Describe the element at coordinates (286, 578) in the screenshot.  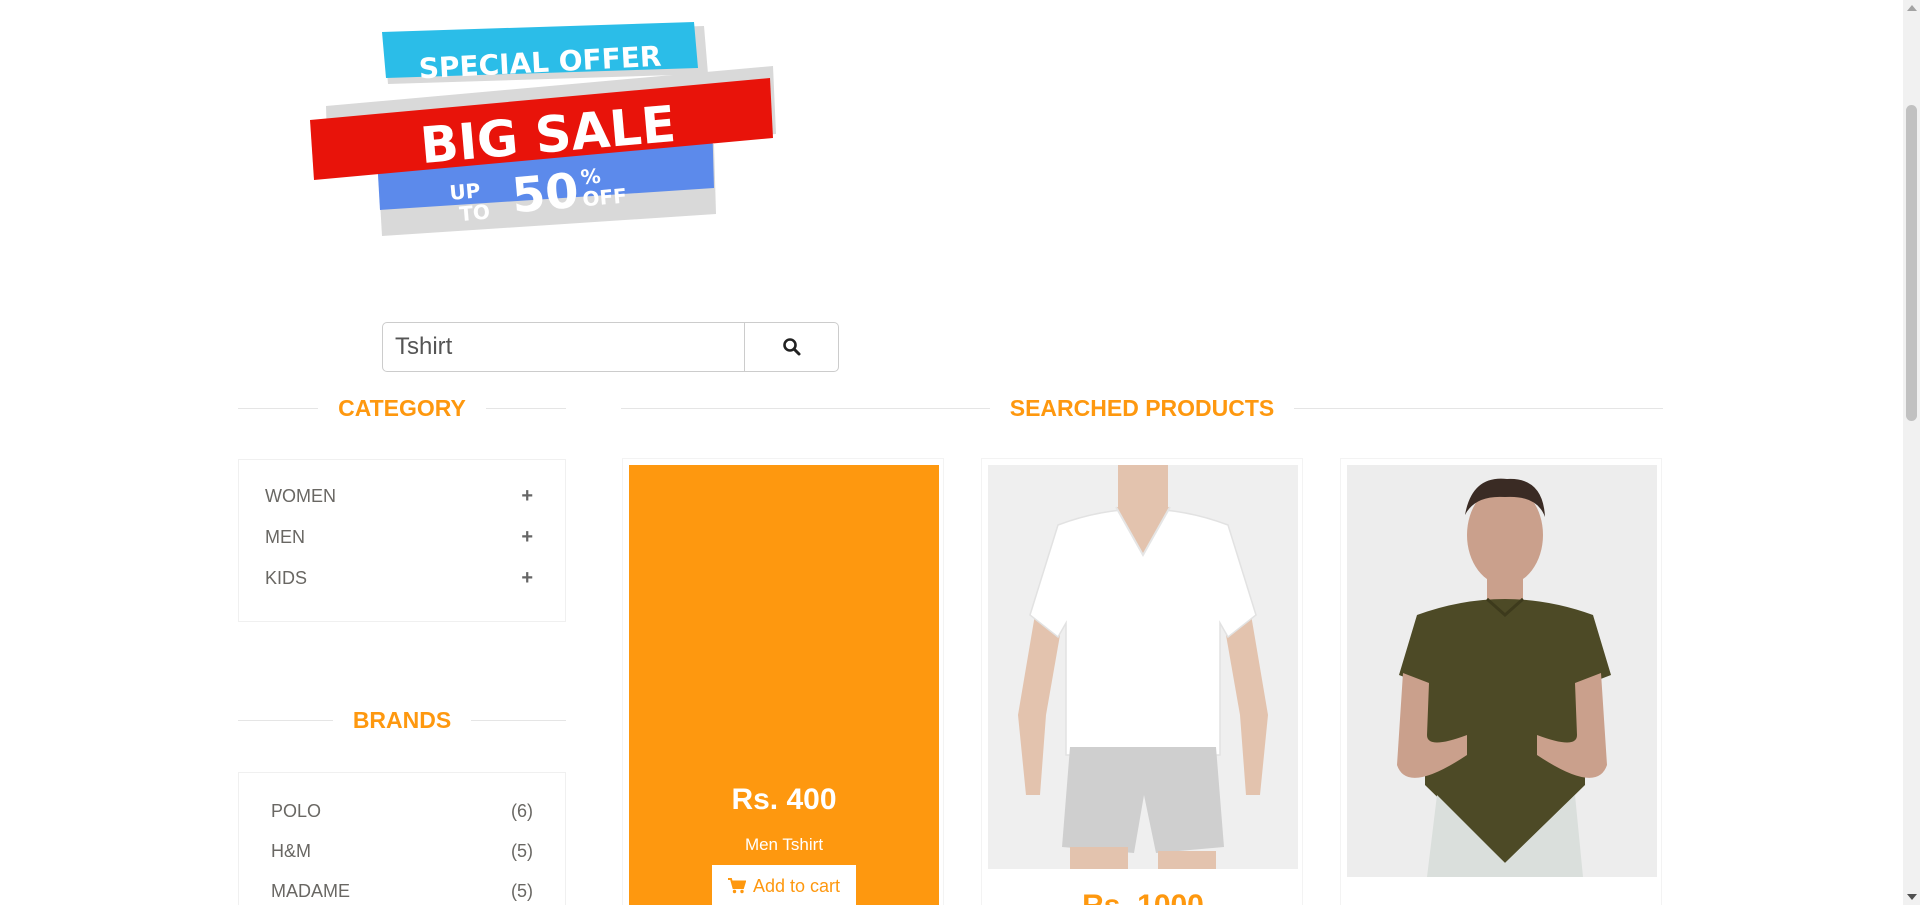
I see `category-label: KIDS` at that location.